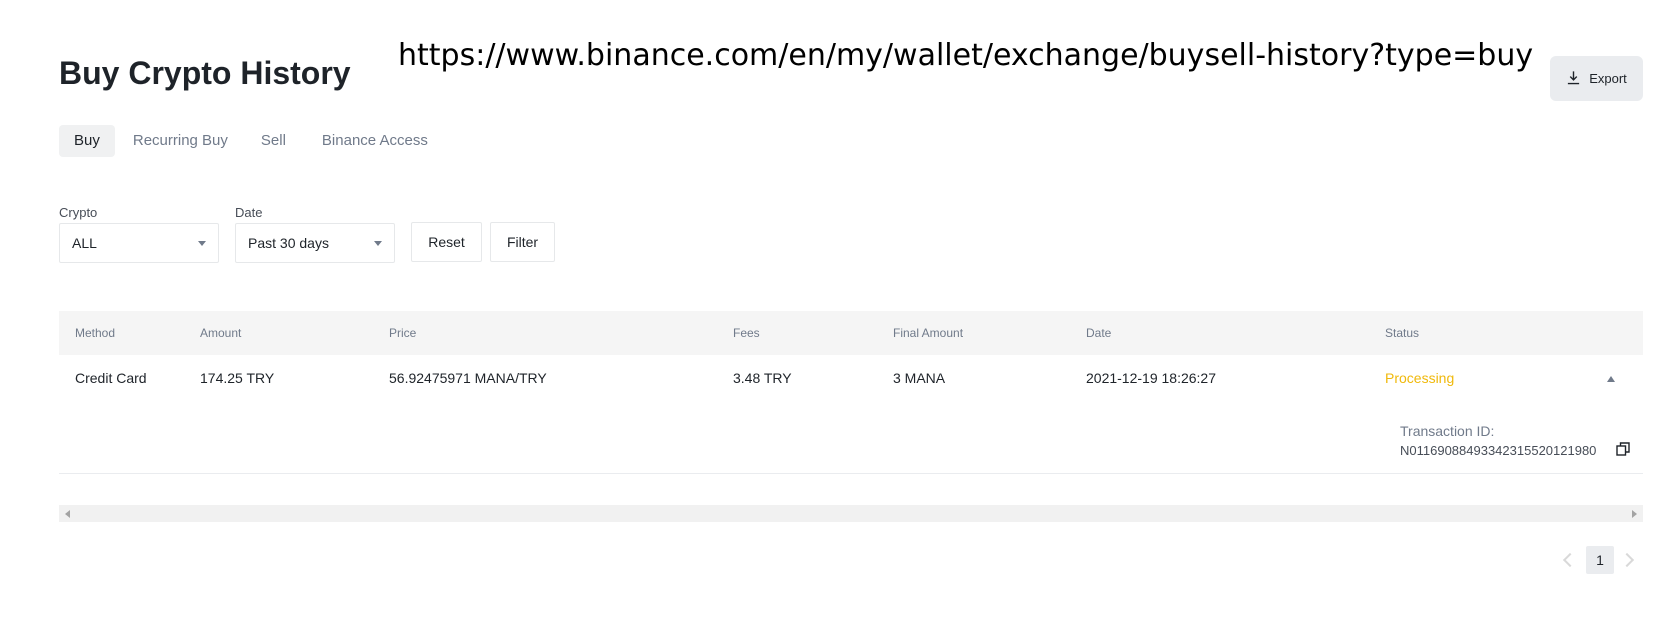  What do you see at coordinates (522, 242) in the screenshot?
I see `filter-button: Filter` at bounding box center [522, 242].